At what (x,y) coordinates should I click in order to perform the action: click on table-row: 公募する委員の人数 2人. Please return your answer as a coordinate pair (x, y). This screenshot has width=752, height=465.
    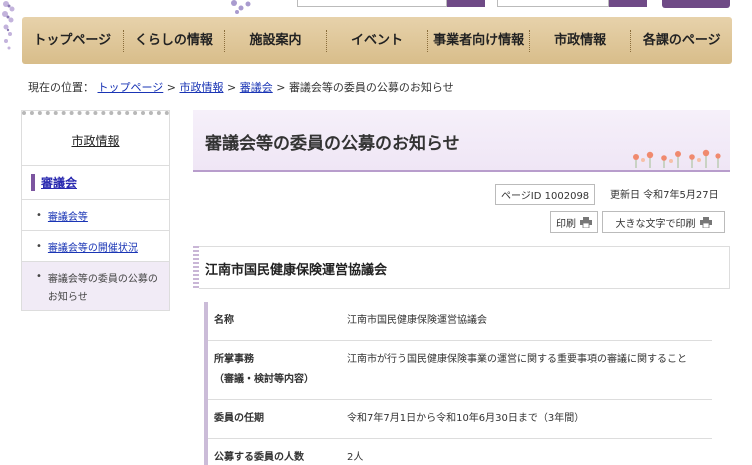
    Looking at the image, I should click on (458, 451).